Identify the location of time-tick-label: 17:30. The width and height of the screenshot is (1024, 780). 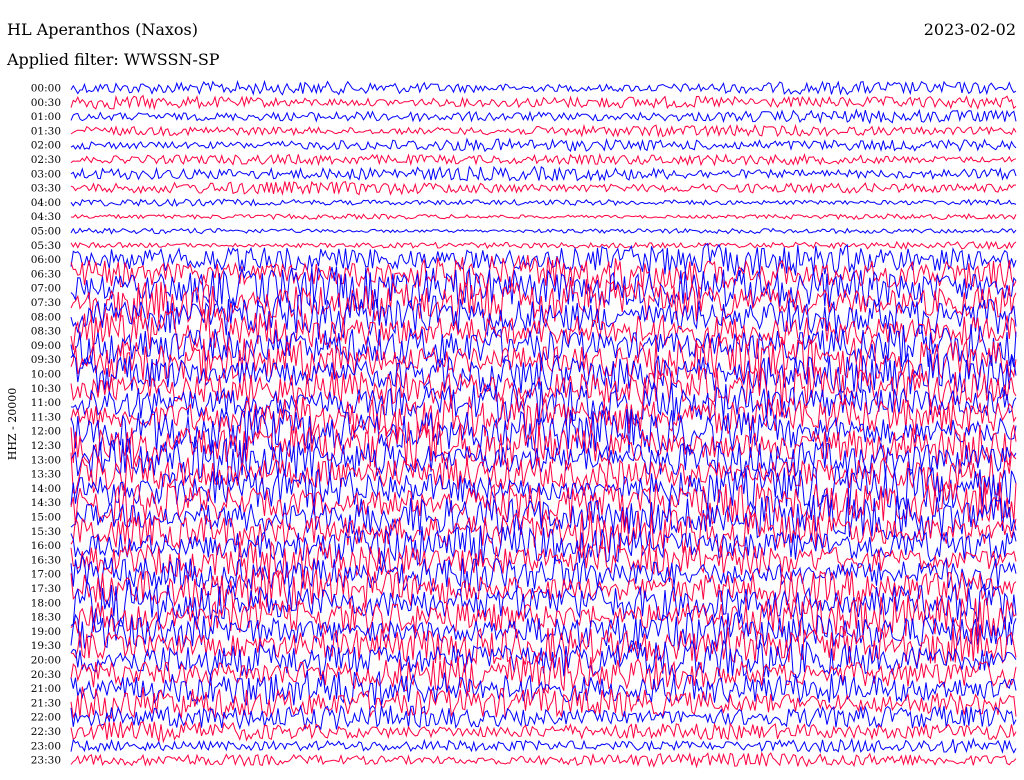
(46, 589).